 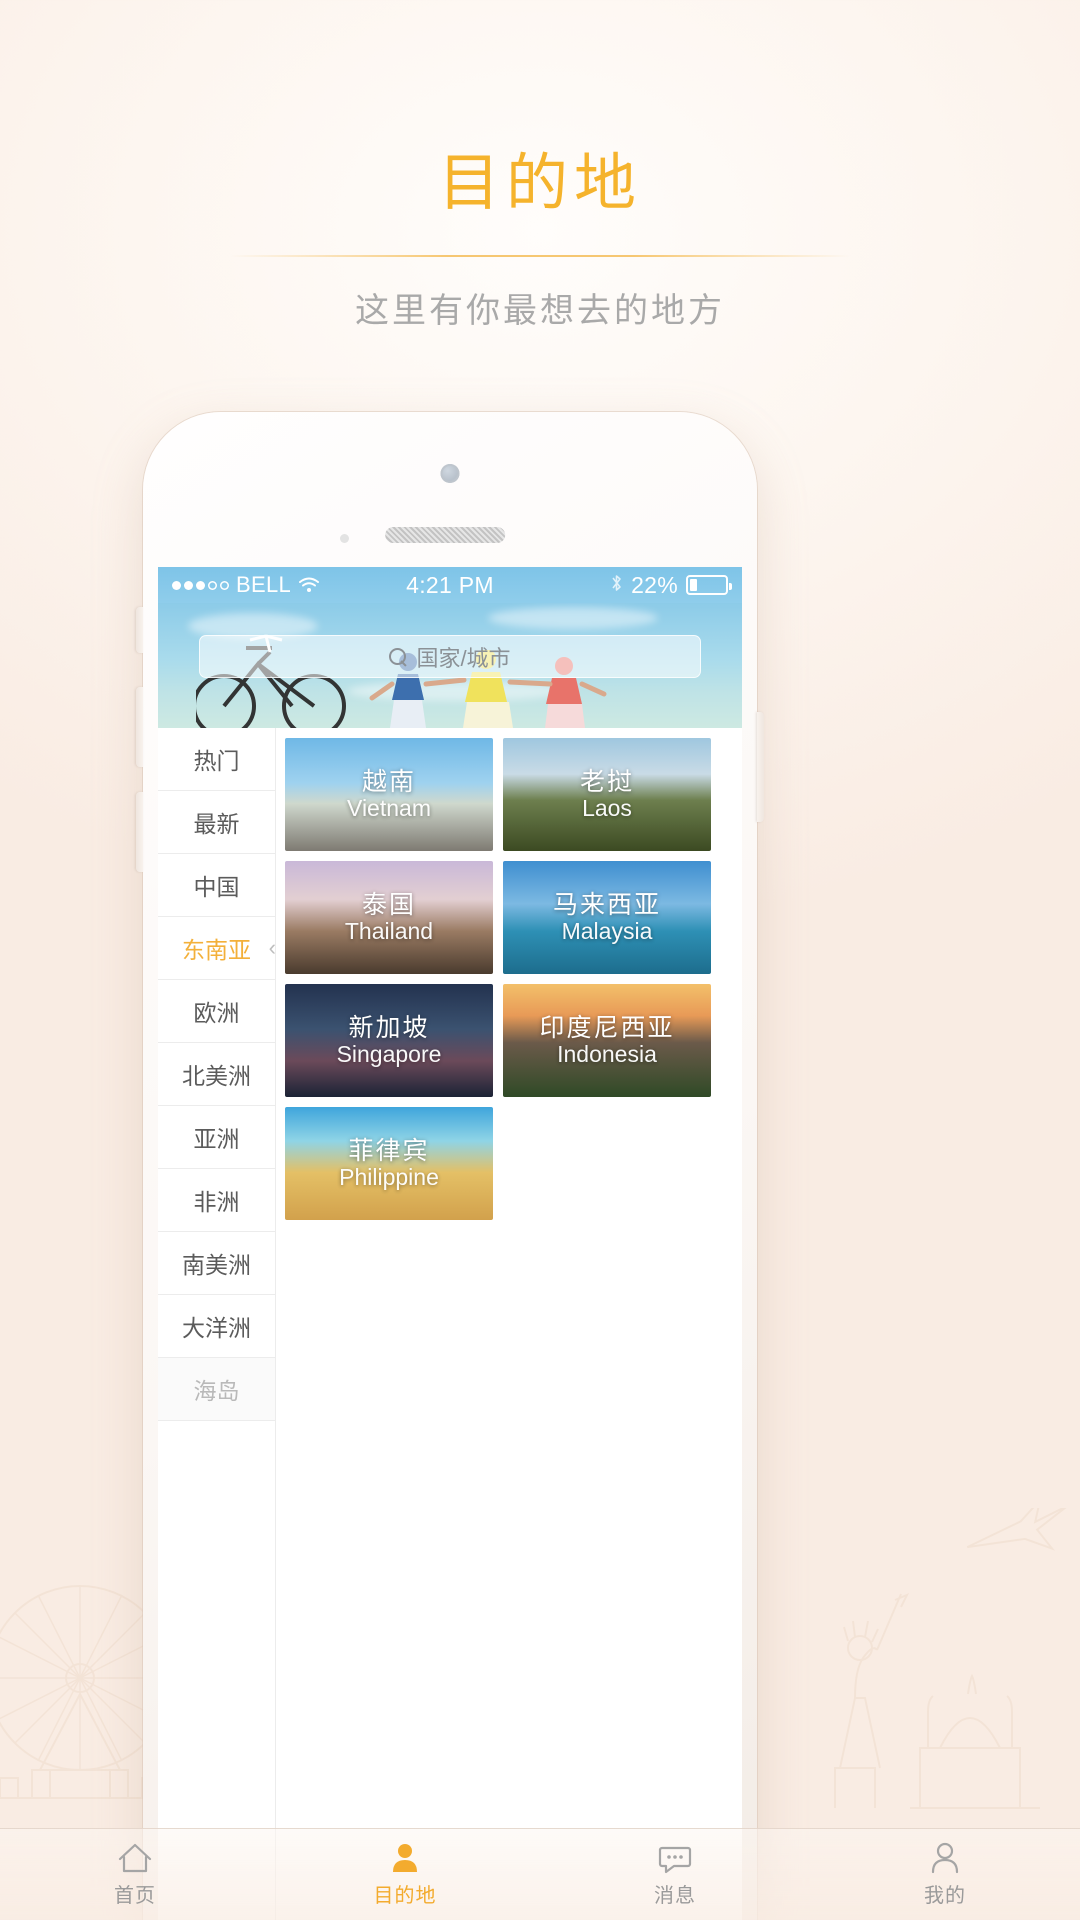 I want to click on tab-destination: 目的地, so click(x=405, y=1875).